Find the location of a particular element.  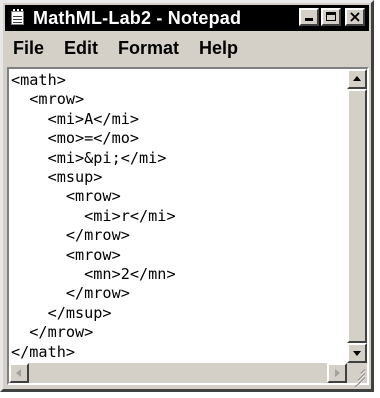

code-line: <msup> is located at coordinates (57, 177).